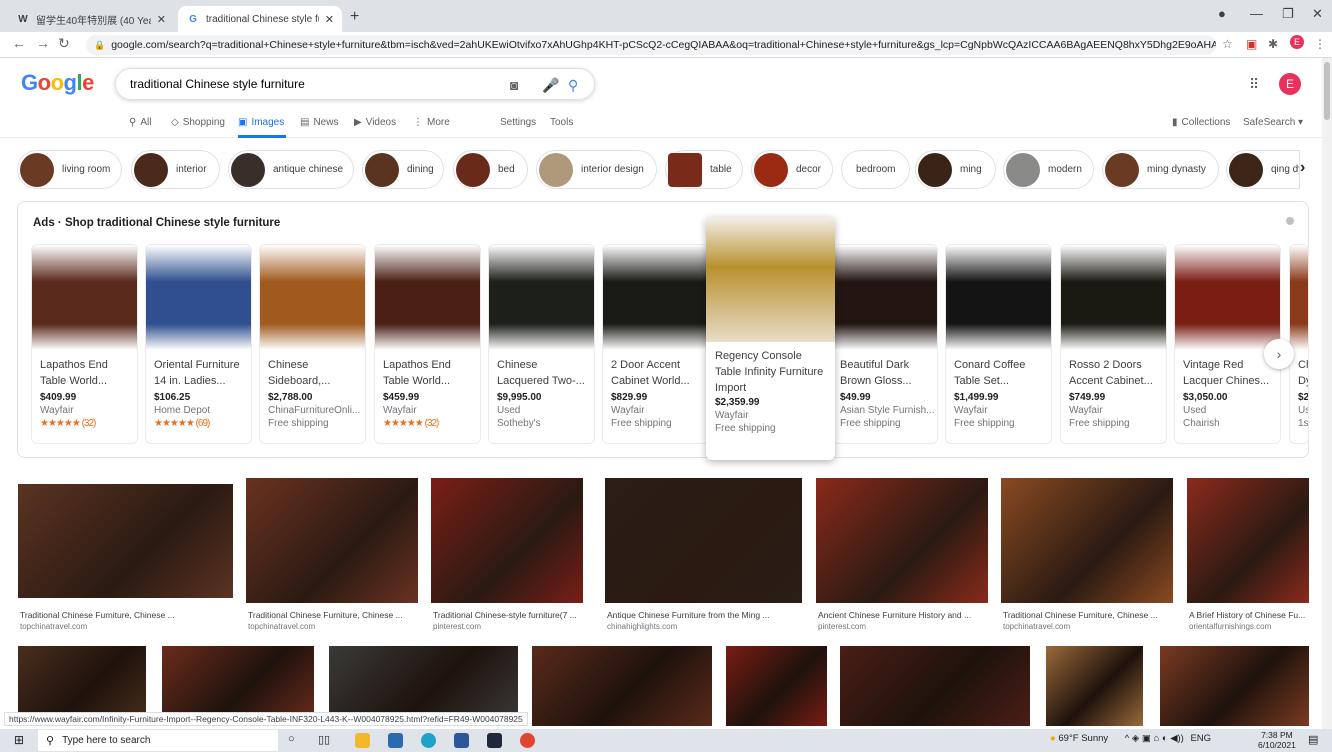  What do you see at coordinates (243, 122) in the screenshot?
I see `image-icon: ▣` at bounding box center [243, 122].